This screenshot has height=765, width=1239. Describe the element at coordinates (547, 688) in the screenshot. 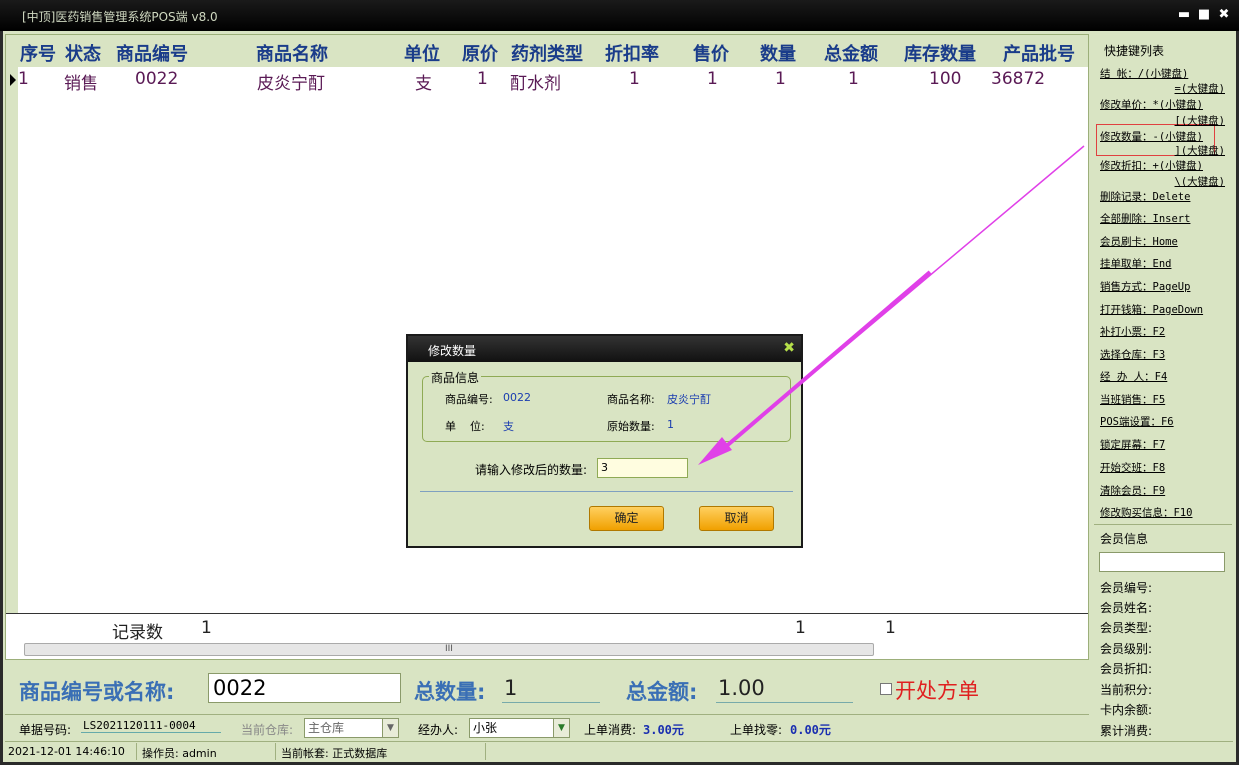

I see `entry-area: 商品编号或名称: 0022 总数量: 1 总金额: 1.00 开处方单` at that location.